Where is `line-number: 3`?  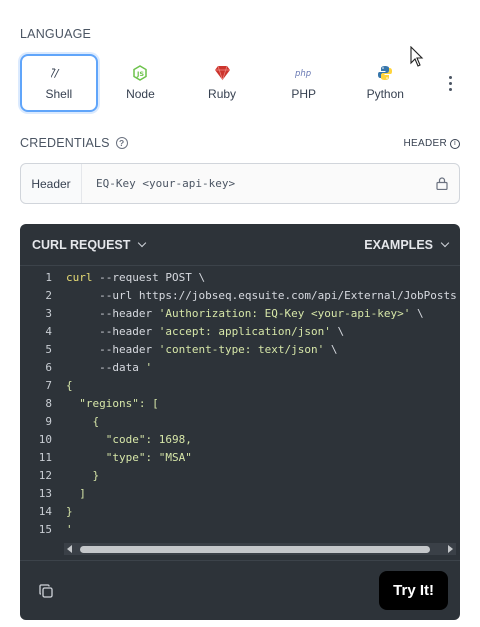
line-number: 3 is located at coordinates (48, 313).